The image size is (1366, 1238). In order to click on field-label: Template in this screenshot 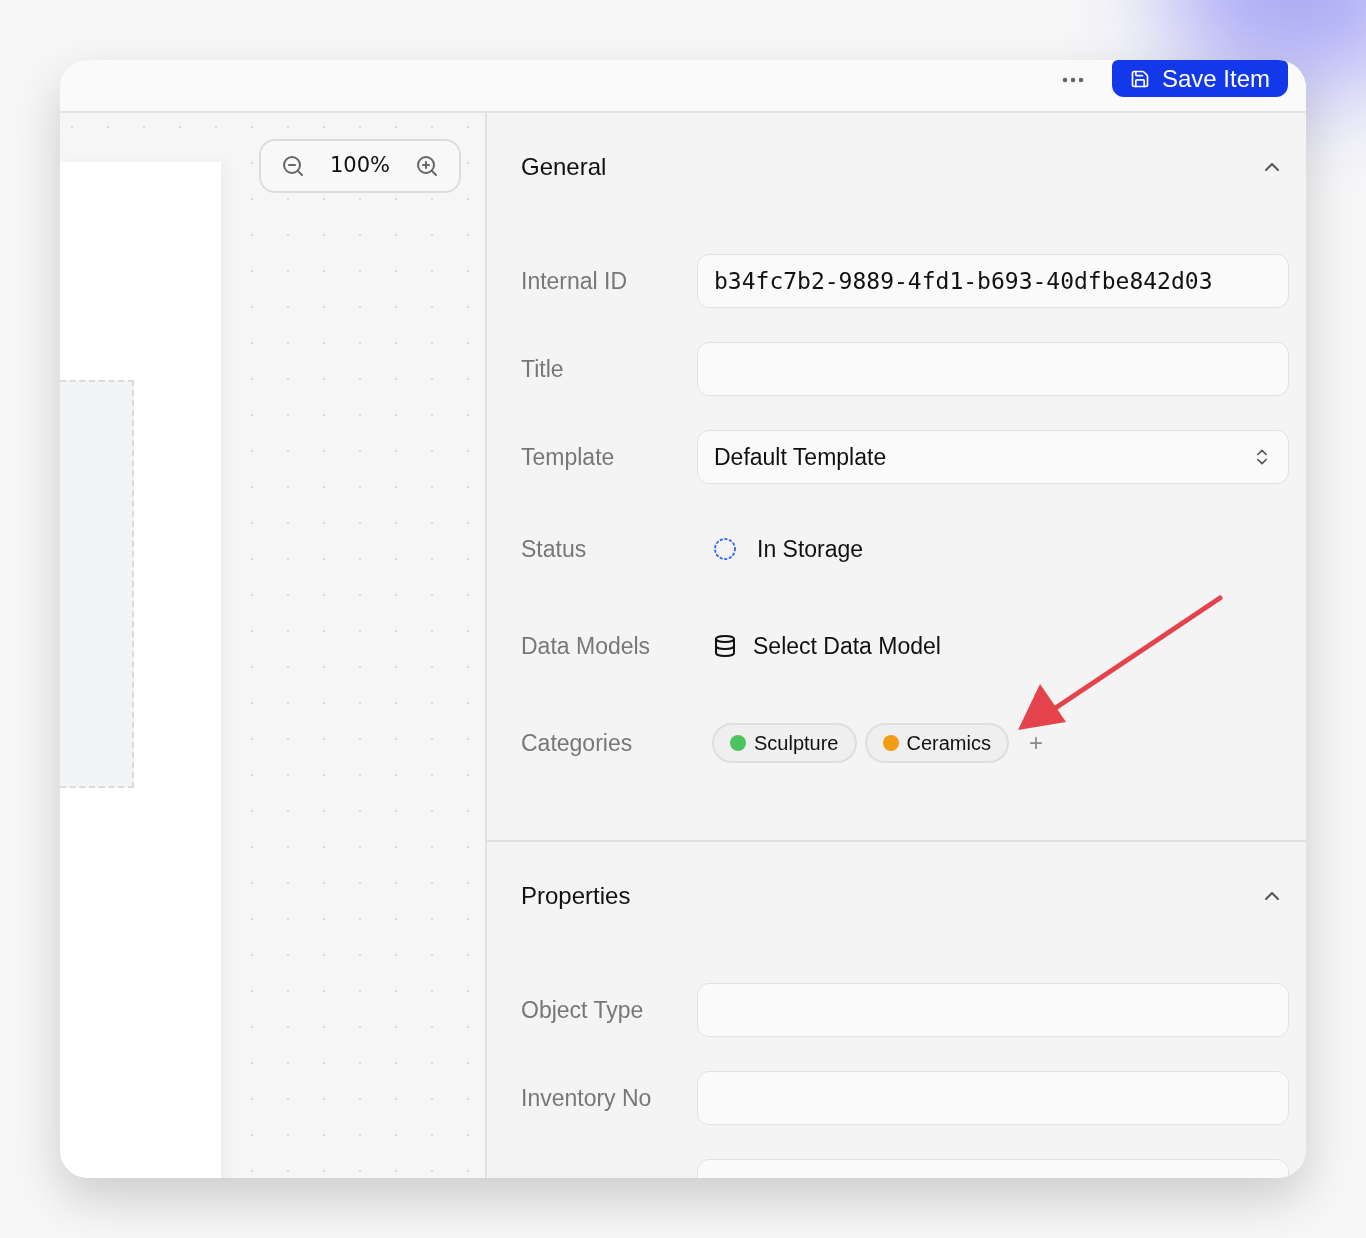, I will do `click(568, 457)`.